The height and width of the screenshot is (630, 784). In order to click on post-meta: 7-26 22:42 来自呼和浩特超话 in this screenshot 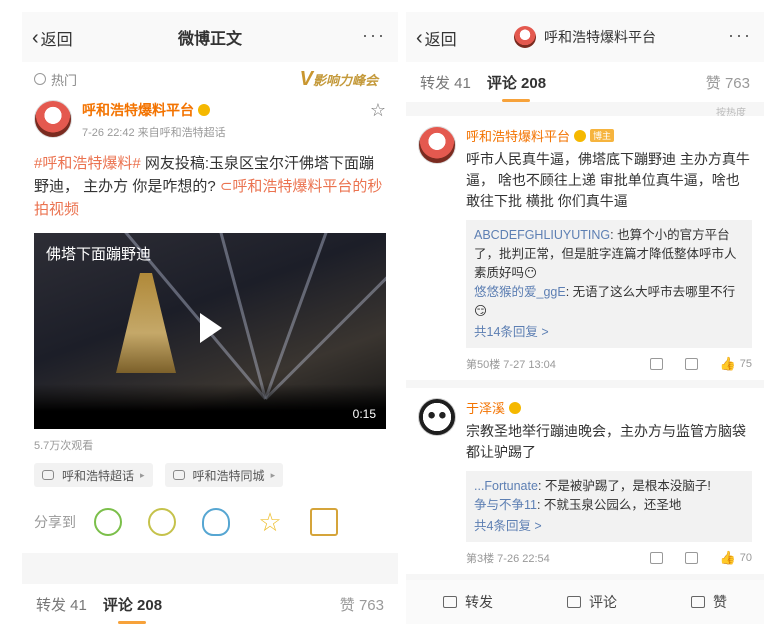, I will do `click(154, 133)`.